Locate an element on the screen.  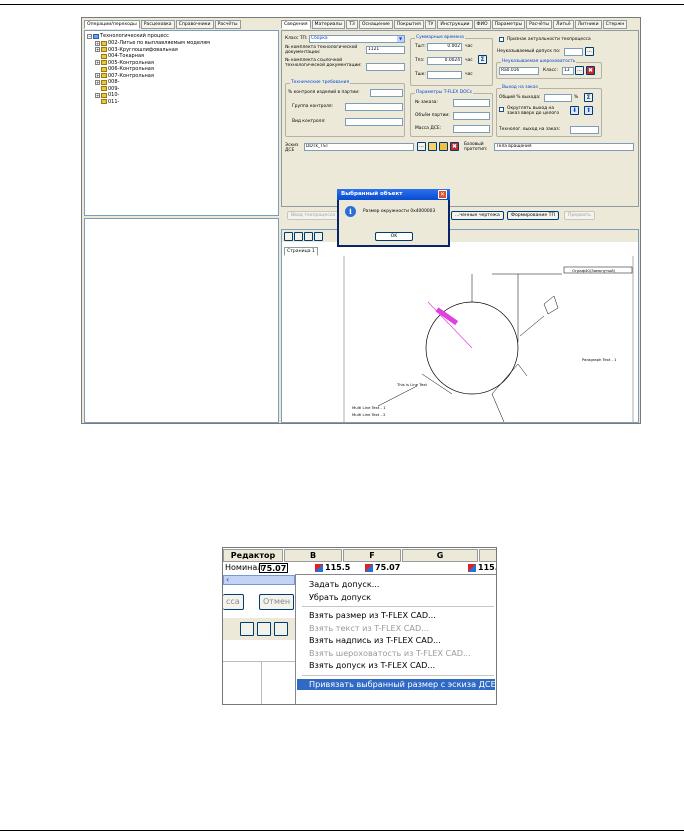
tolerance-input is located at coordinates (573, 52).